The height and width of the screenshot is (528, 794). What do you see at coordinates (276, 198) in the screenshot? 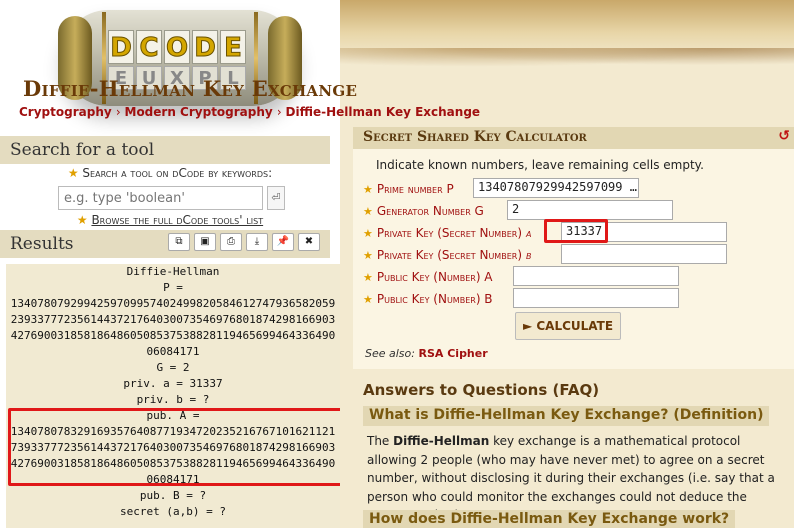
I see `search-submit-button: ⏎` at bounding box center [276, 198].